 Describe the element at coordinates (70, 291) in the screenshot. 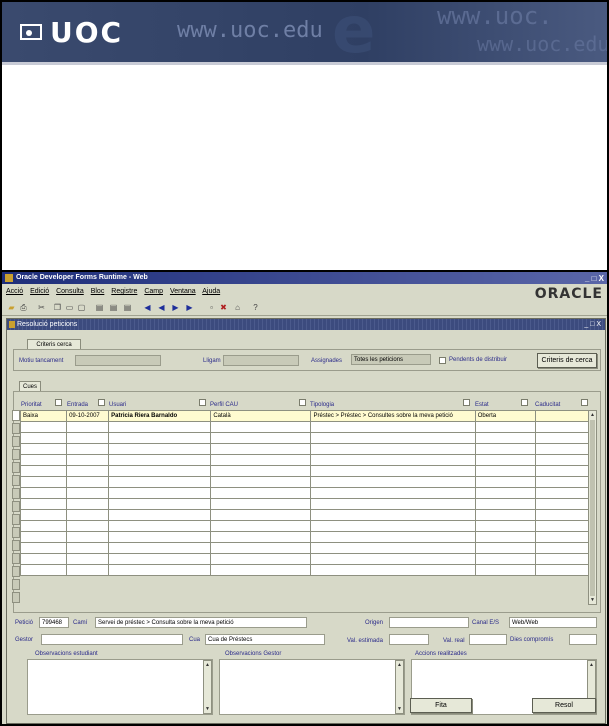

I see `menu-item-consulta: Consulta` at that location.